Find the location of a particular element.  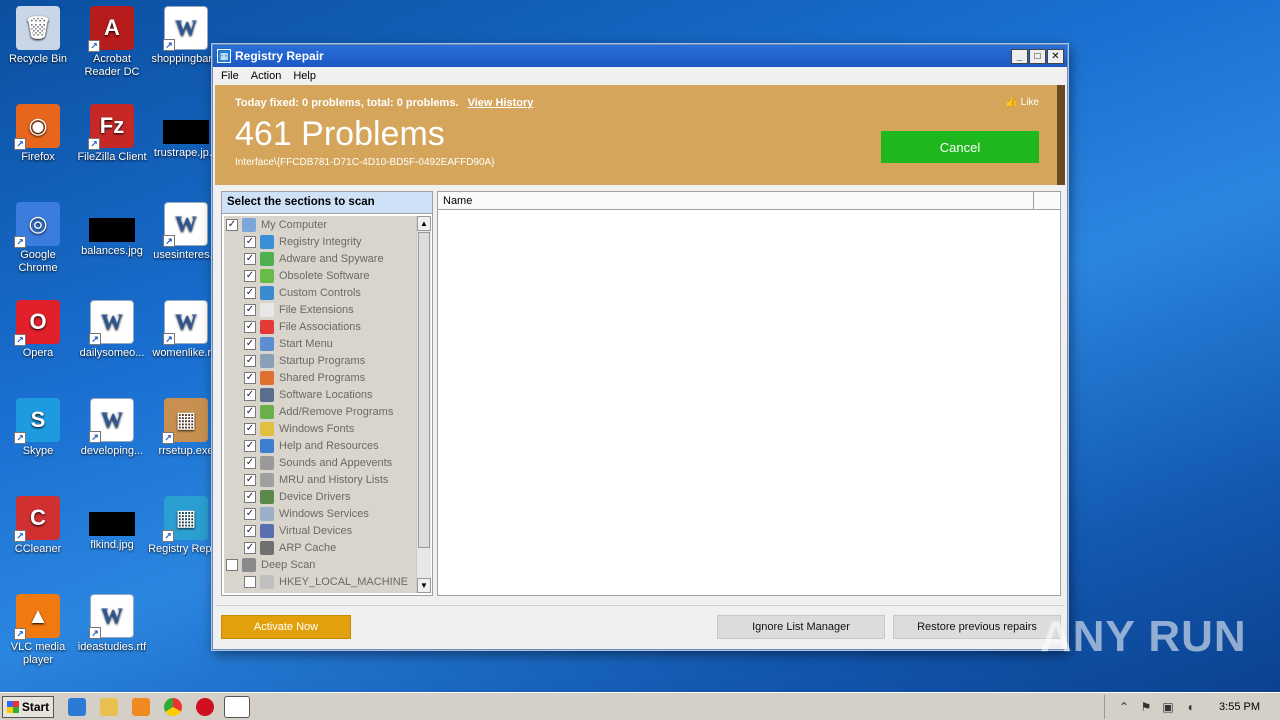

chrome-icon is located at coordinates (173, 706).